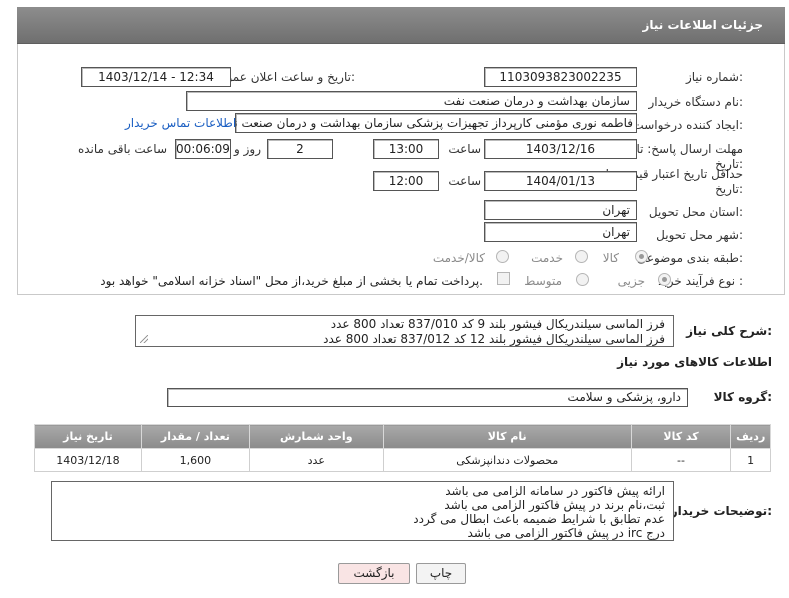  What do you see at coordinates (742, 397) in the screenshot?
I see `goods-group-label: گروه کالا:` at bounding box center [742, 397].